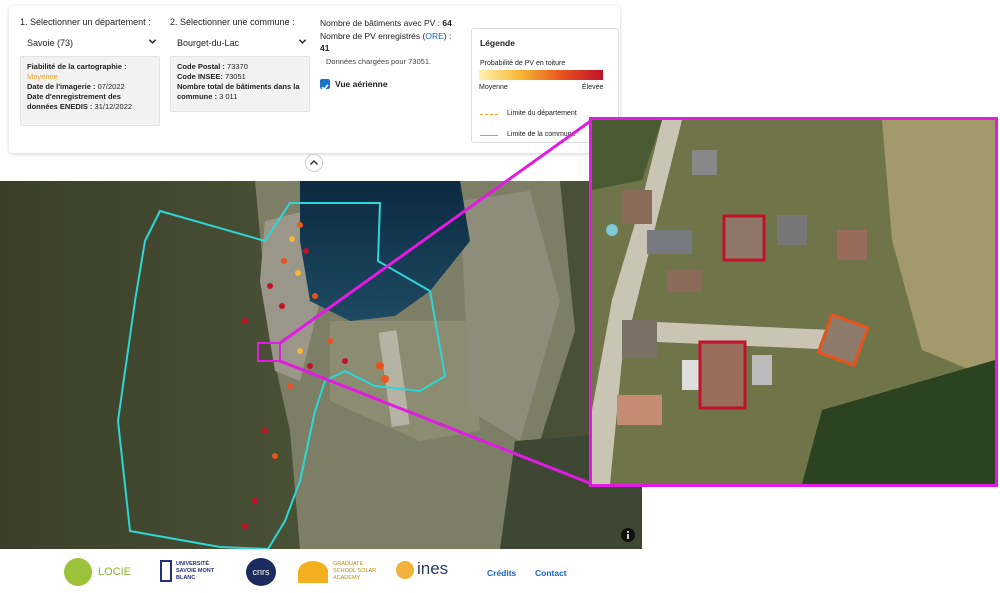 The image size is (1000, 593). What do you see at coordinates (501, 573) in the screenshot?
I see `credits-link: Crédits` at bounding box center [501, 573].